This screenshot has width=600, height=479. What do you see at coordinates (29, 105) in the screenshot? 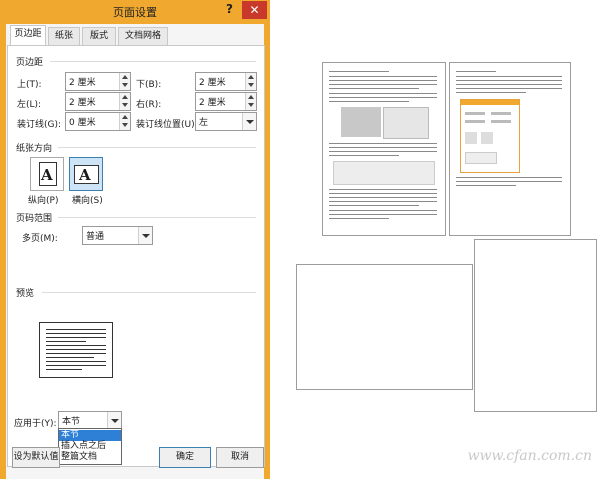
I see `left-margin-label: 左(L):` at bounding box center [29, 105].